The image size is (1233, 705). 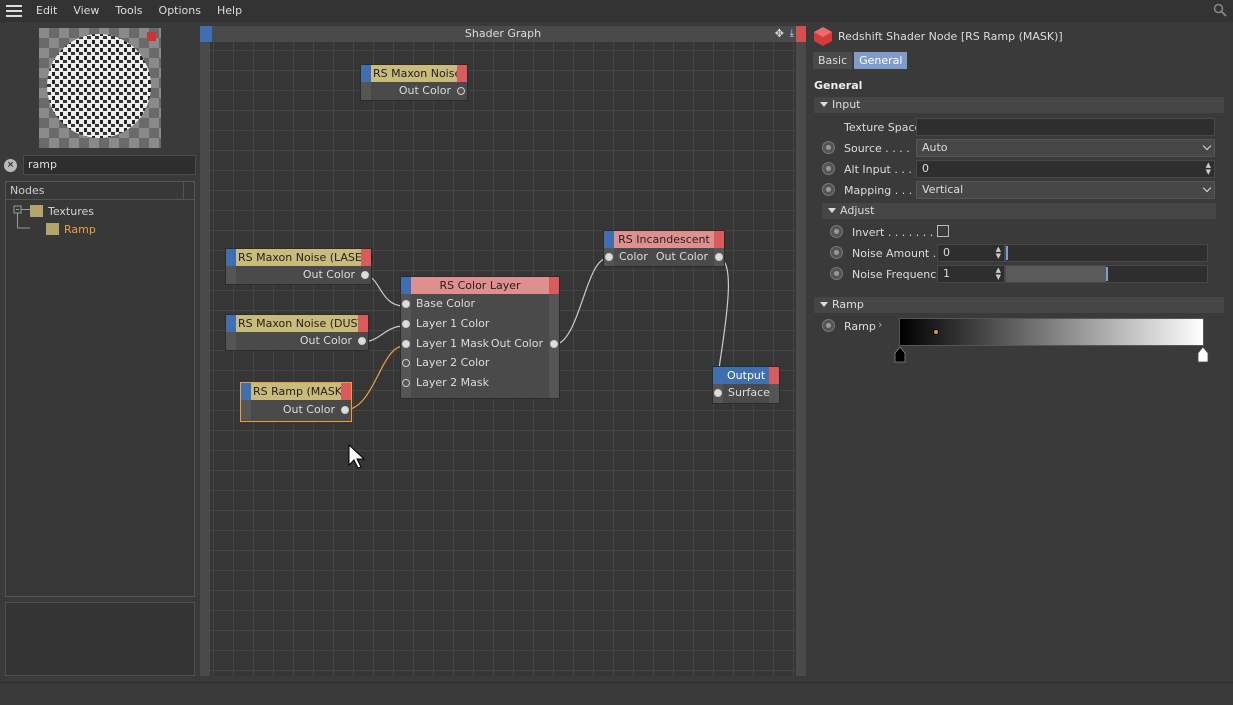 I want to click on tree-item-ramp: Ramp, so click(x=71, y=229).